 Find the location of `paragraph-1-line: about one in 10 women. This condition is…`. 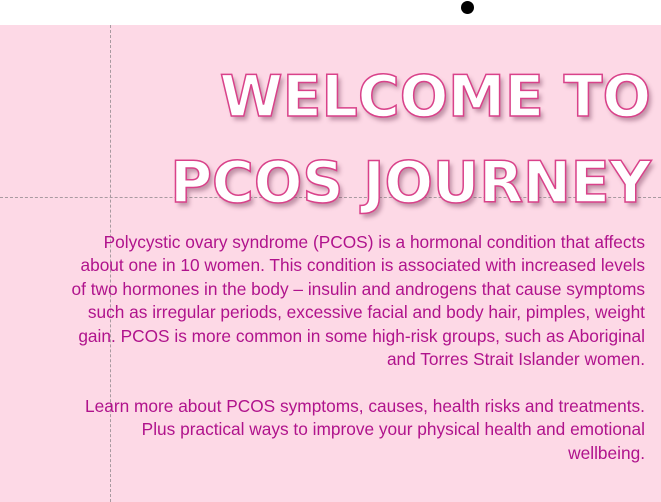

paragraph-1-line: about one in 10 women. This condition is… is located at coordinates (362, 265).